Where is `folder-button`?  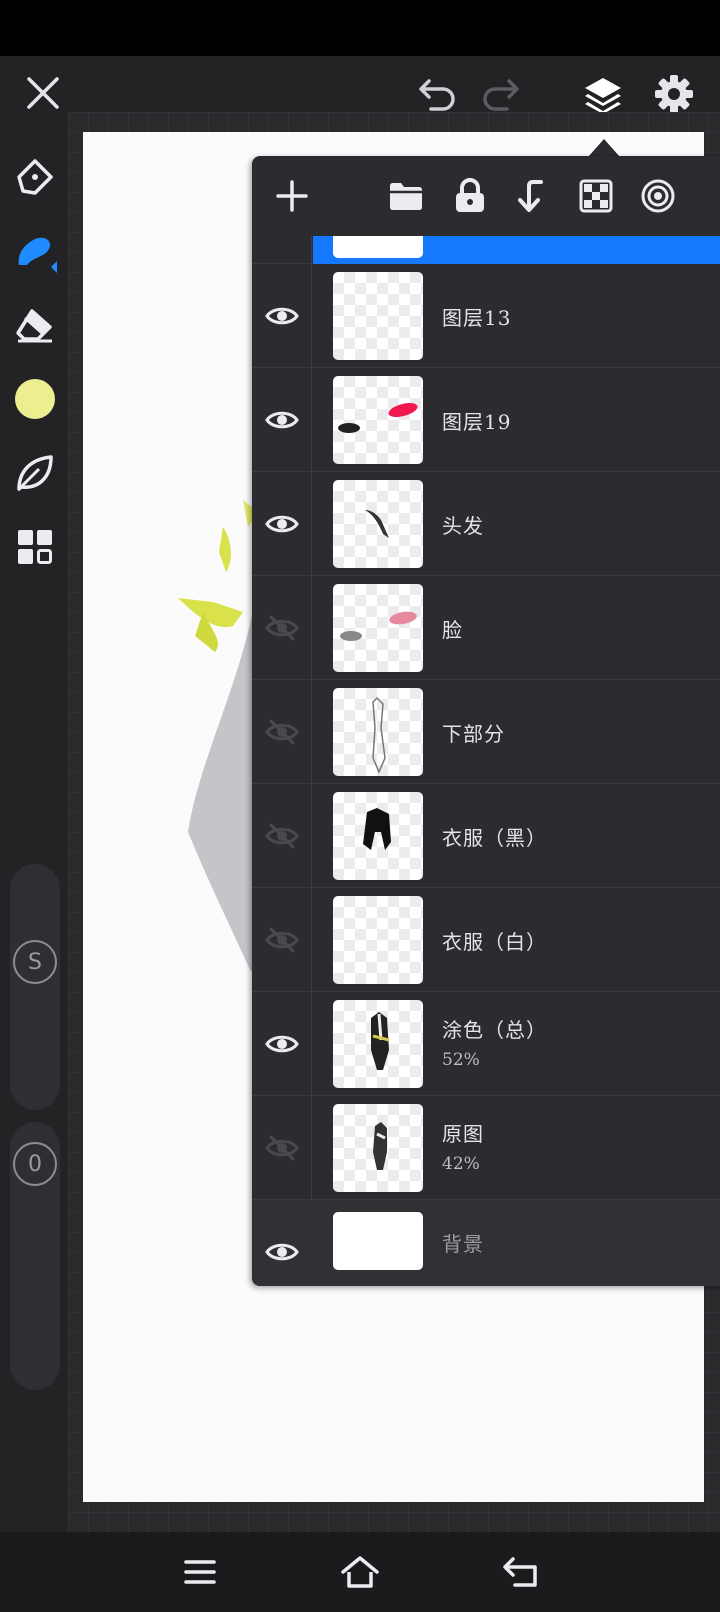 folder-button is located at coordinates (406, 196).